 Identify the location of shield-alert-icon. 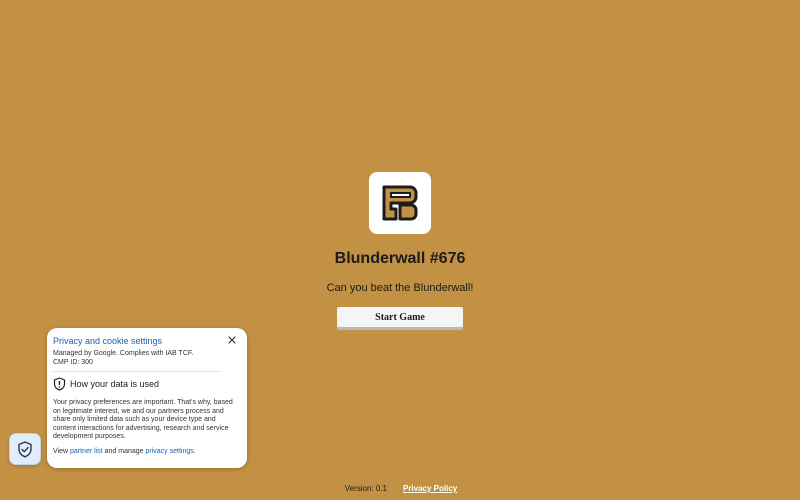
(59, 384).